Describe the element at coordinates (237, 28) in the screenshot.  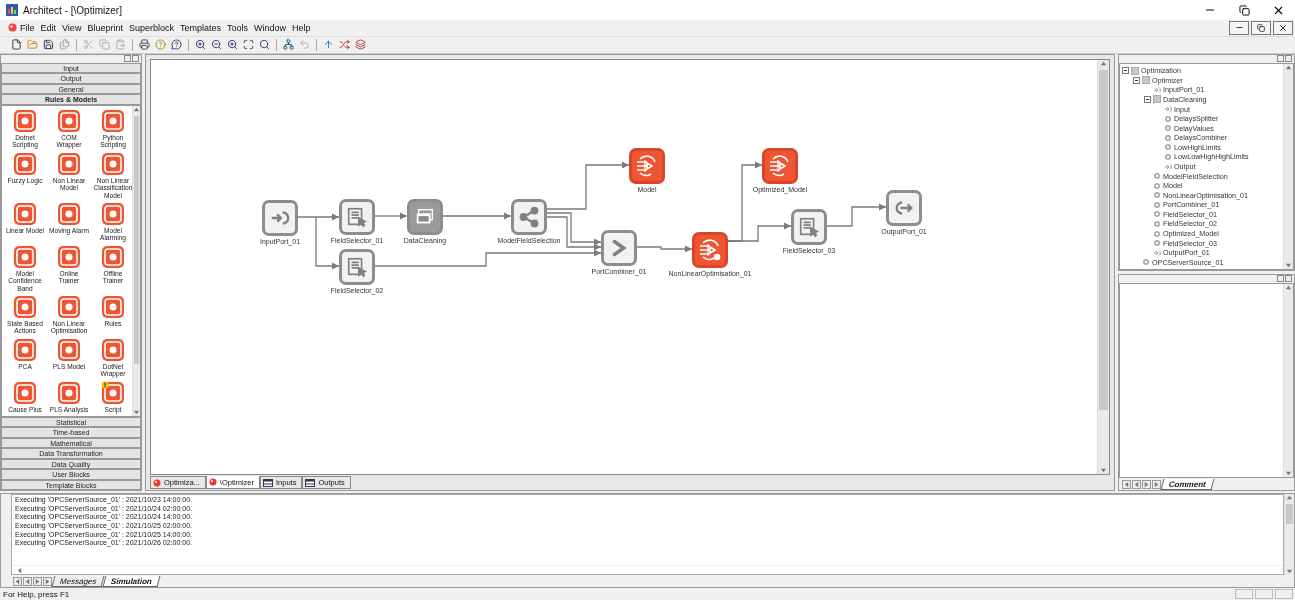
I see `menu-item: Tools` at that location.